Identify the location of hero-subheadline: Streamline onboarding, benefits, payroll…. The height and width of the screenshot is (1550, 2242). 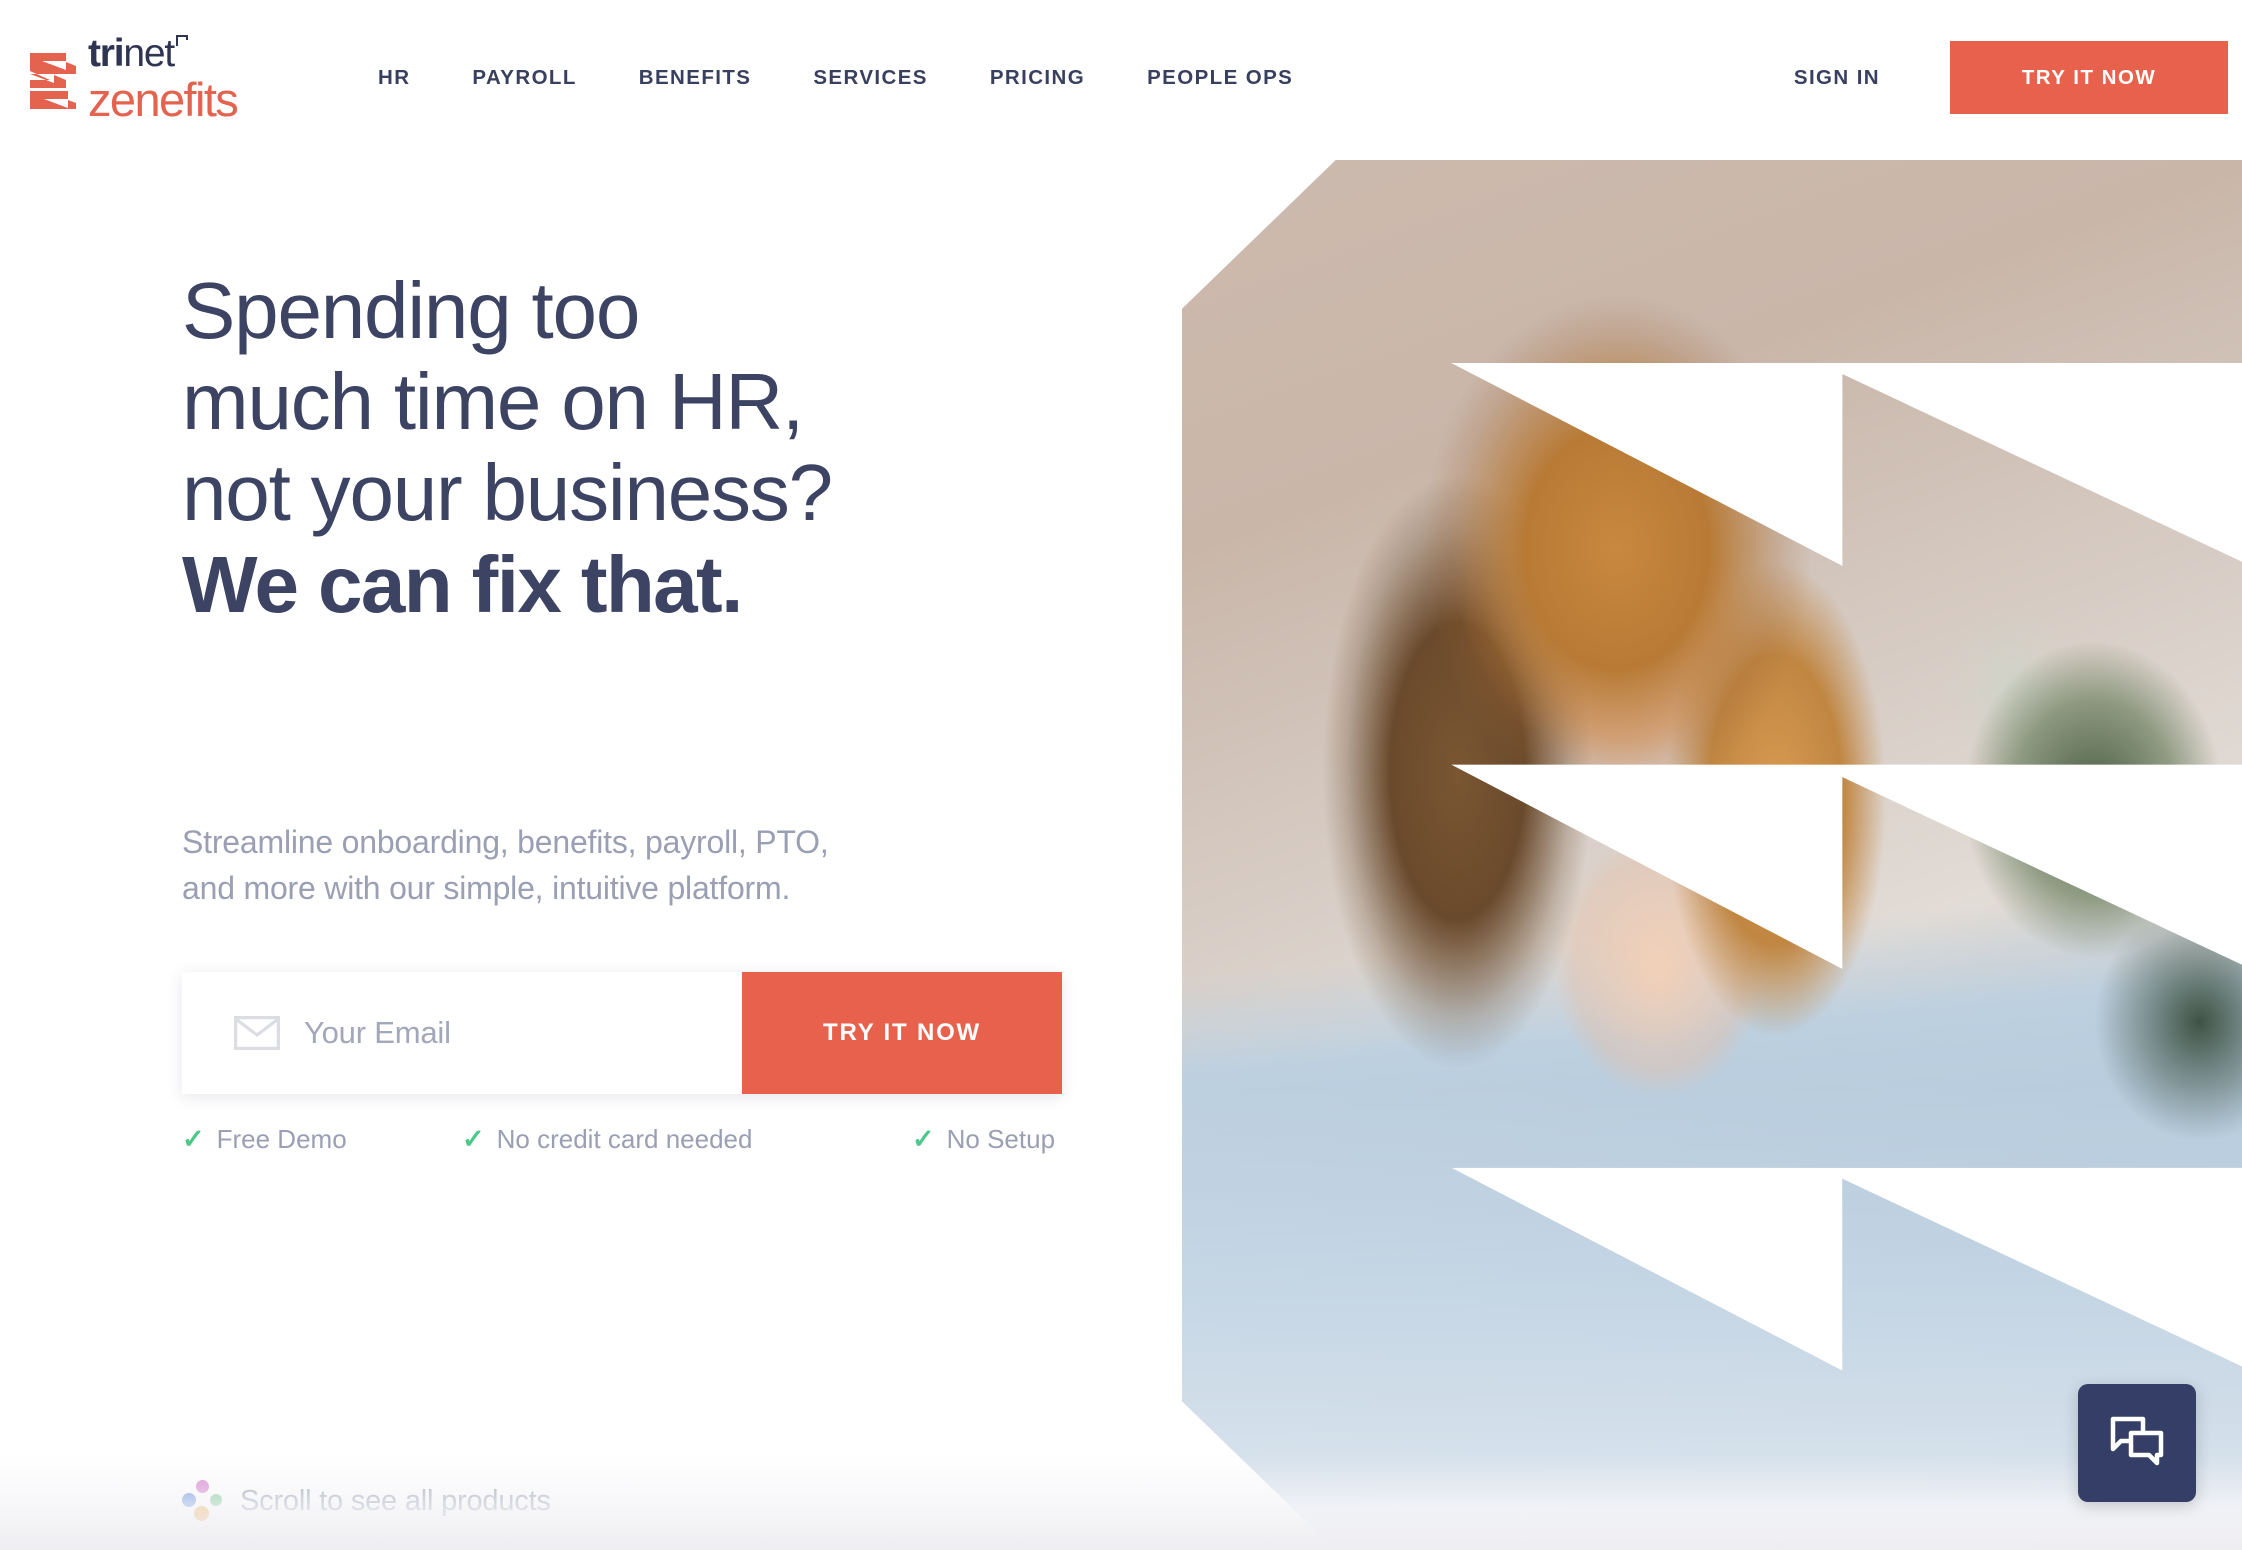
(632, 866).